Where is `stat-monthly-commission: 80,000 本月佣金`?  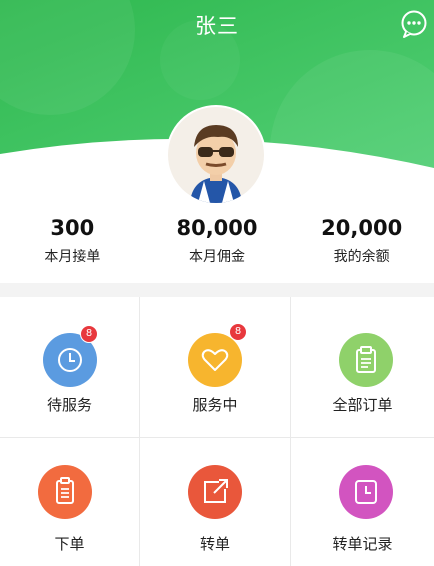 stat-monthly-commission: 80,000 本月佣金 is located at coordinates (217, 244).